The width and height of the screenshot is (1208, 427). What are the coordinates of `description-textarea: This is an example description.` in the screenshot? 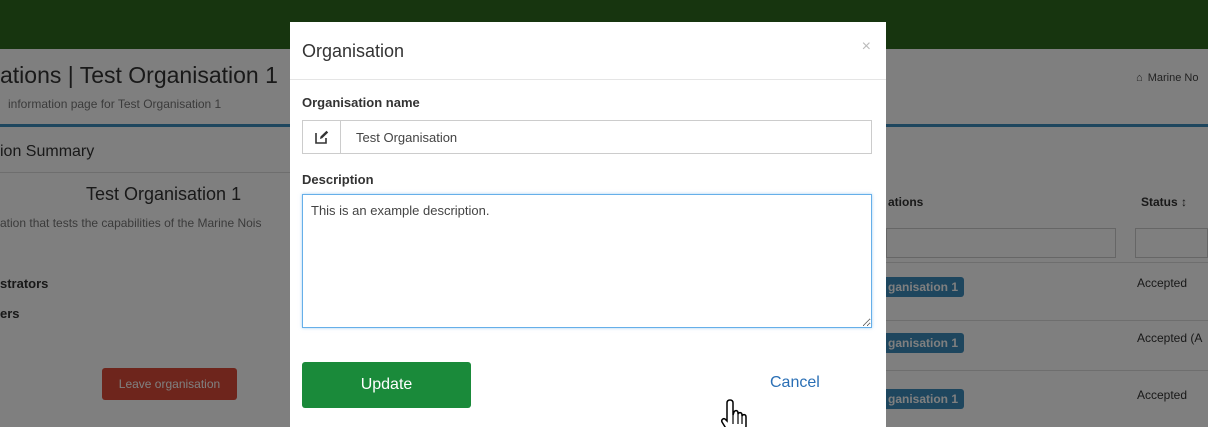 It's located at (587, 261).